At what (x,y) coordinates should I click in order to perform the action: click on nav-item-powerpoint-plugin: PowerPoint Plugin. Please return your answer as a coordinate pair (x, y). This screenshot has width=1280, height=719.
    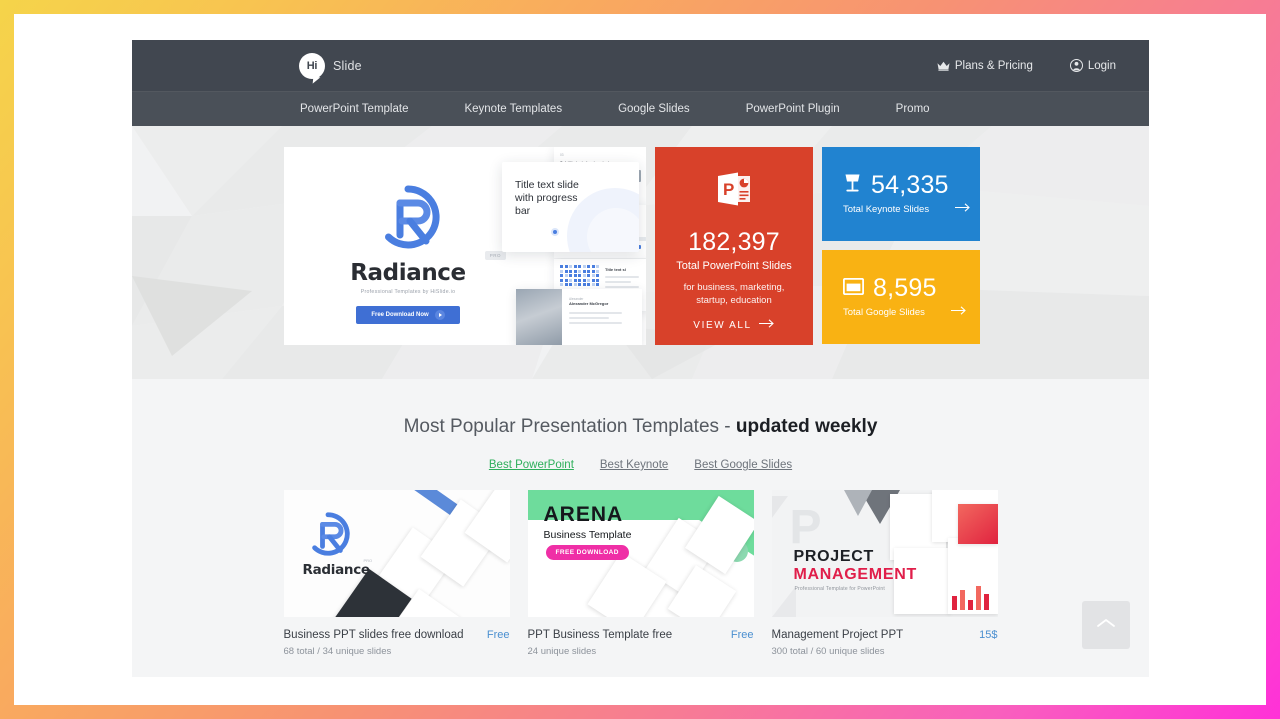
    Looking at the image, I should click on (793, 109).